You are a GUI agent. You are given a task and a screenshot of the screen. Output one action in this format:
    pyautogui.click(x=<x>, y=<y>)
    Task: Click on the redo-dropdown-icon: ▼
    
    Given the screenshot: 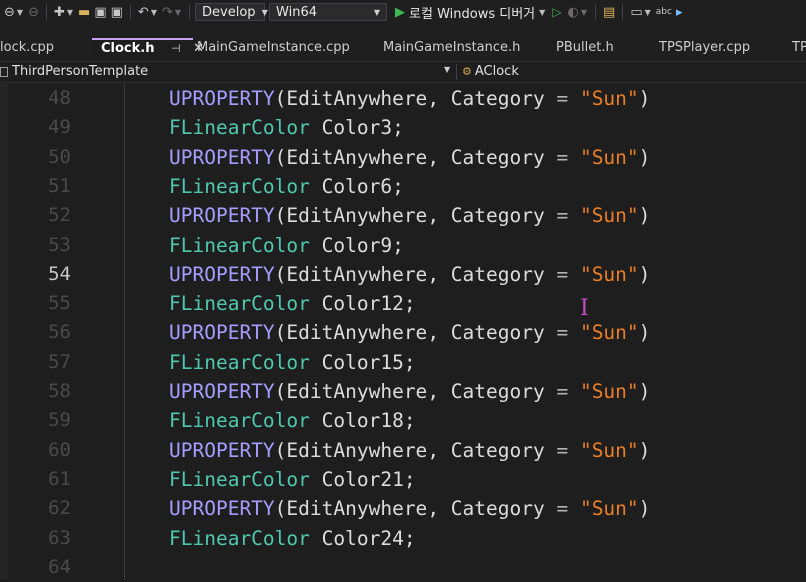 What is the action you would take?
    pyautogui.click(x=178, y=12)
    